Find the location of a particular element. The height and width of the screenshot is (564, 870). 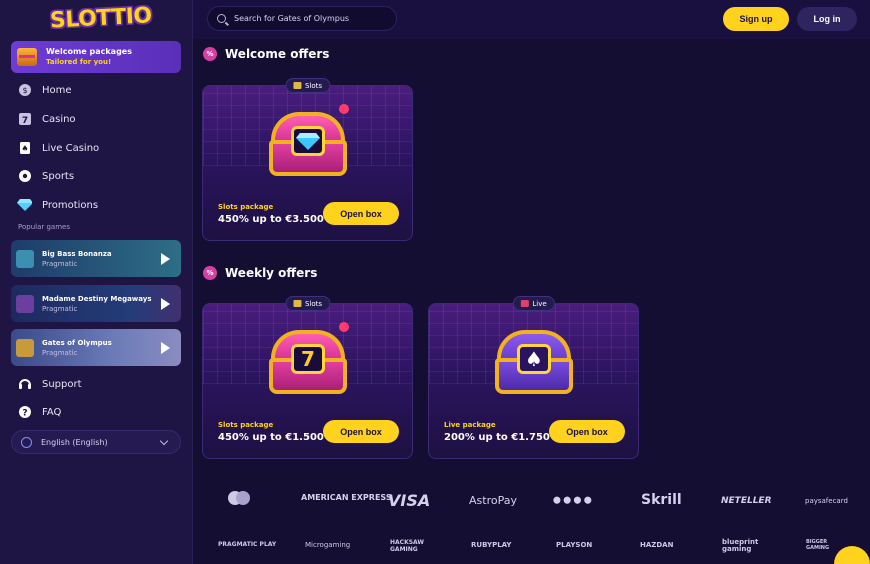

search-icon is located at coordinates (221, 18).